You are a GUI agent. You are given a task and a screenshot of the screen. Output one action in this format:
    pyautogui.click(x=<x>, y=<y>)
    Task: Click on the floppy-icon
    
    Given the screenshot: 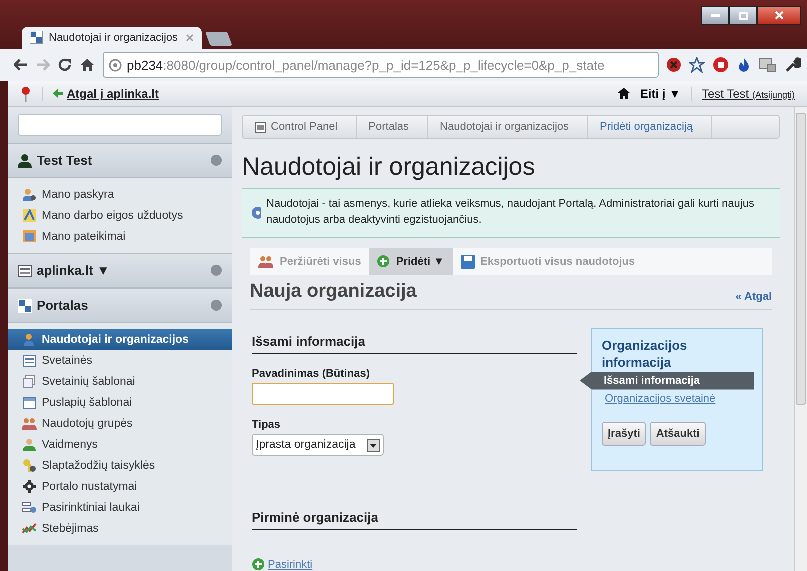 What is the action you would take?
    pyautogui.click(x=467, y=261)
    